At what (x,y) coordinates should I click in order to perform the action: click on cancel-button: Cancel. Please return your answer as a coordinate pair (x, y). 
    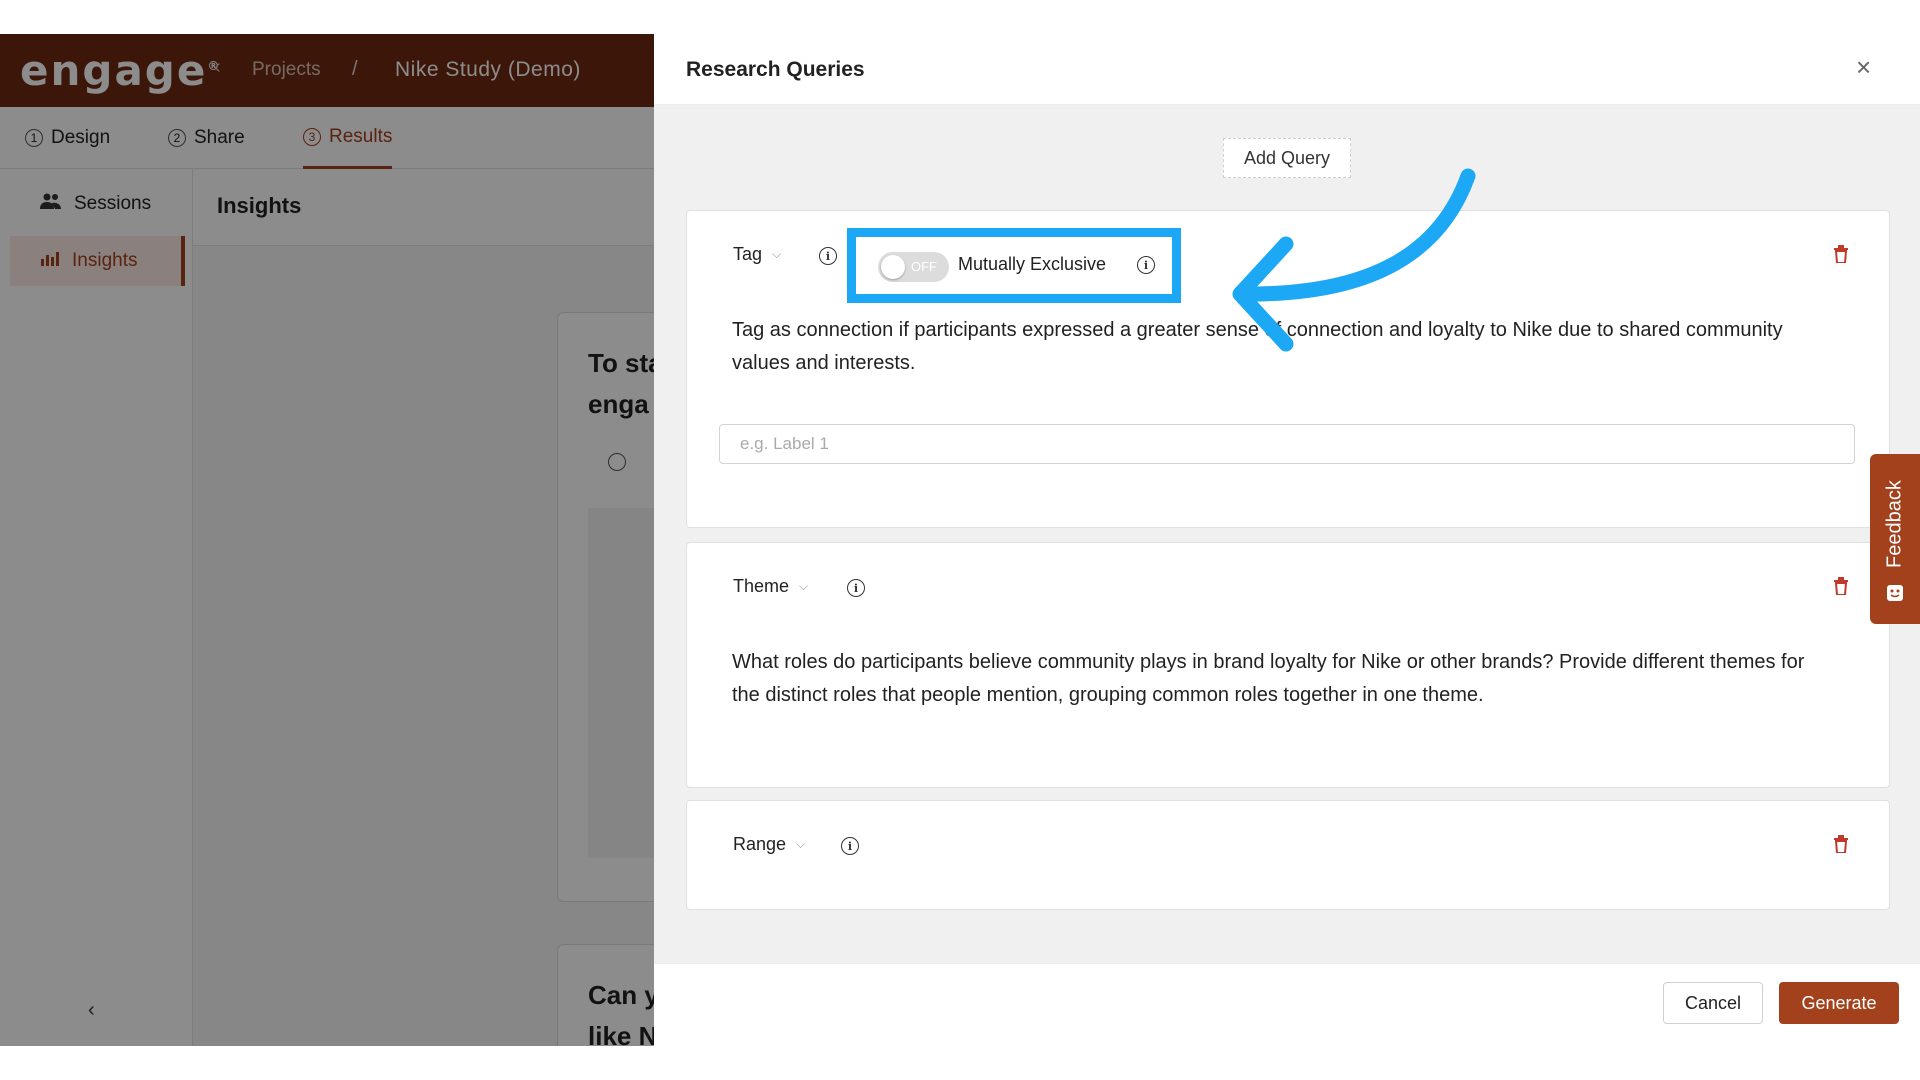
    Looking at the image, I should click on (1713, 1003).